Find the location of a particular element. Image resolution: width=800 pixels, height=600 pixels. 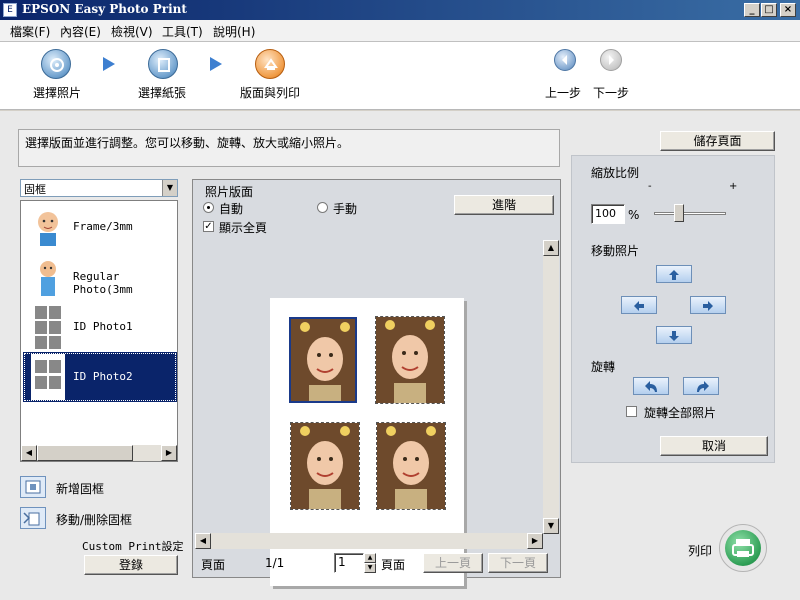

show-full-page-label: 顯示全頁 is located at coordinates (243, 227).